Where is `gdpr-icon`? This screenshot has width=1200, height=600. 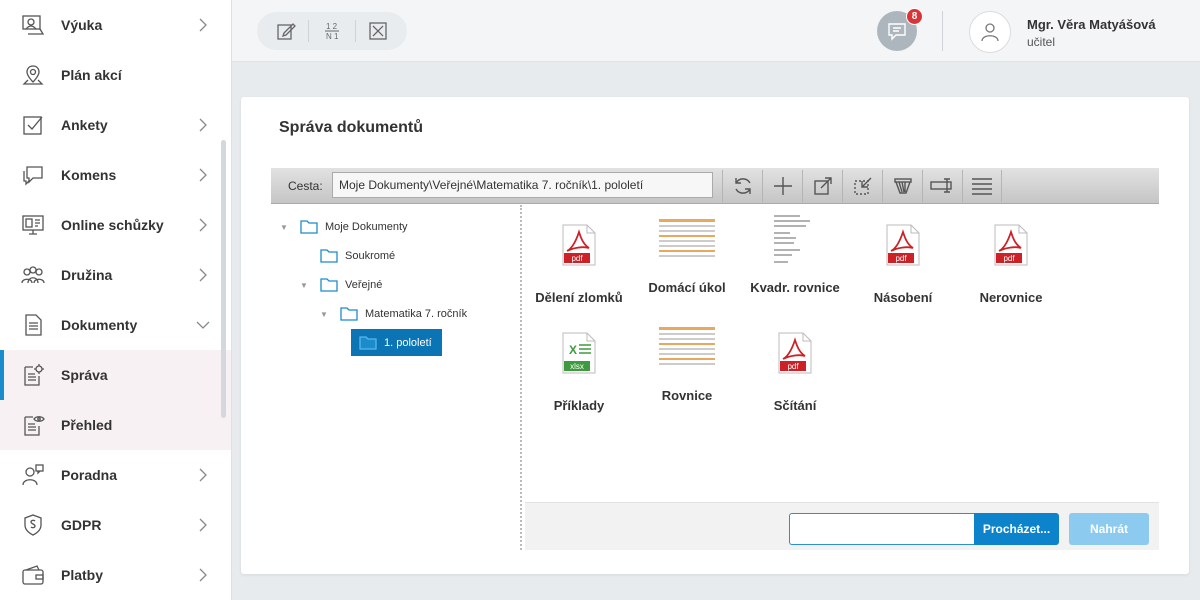
gdpr-icon is located at coordinates (33, 525).